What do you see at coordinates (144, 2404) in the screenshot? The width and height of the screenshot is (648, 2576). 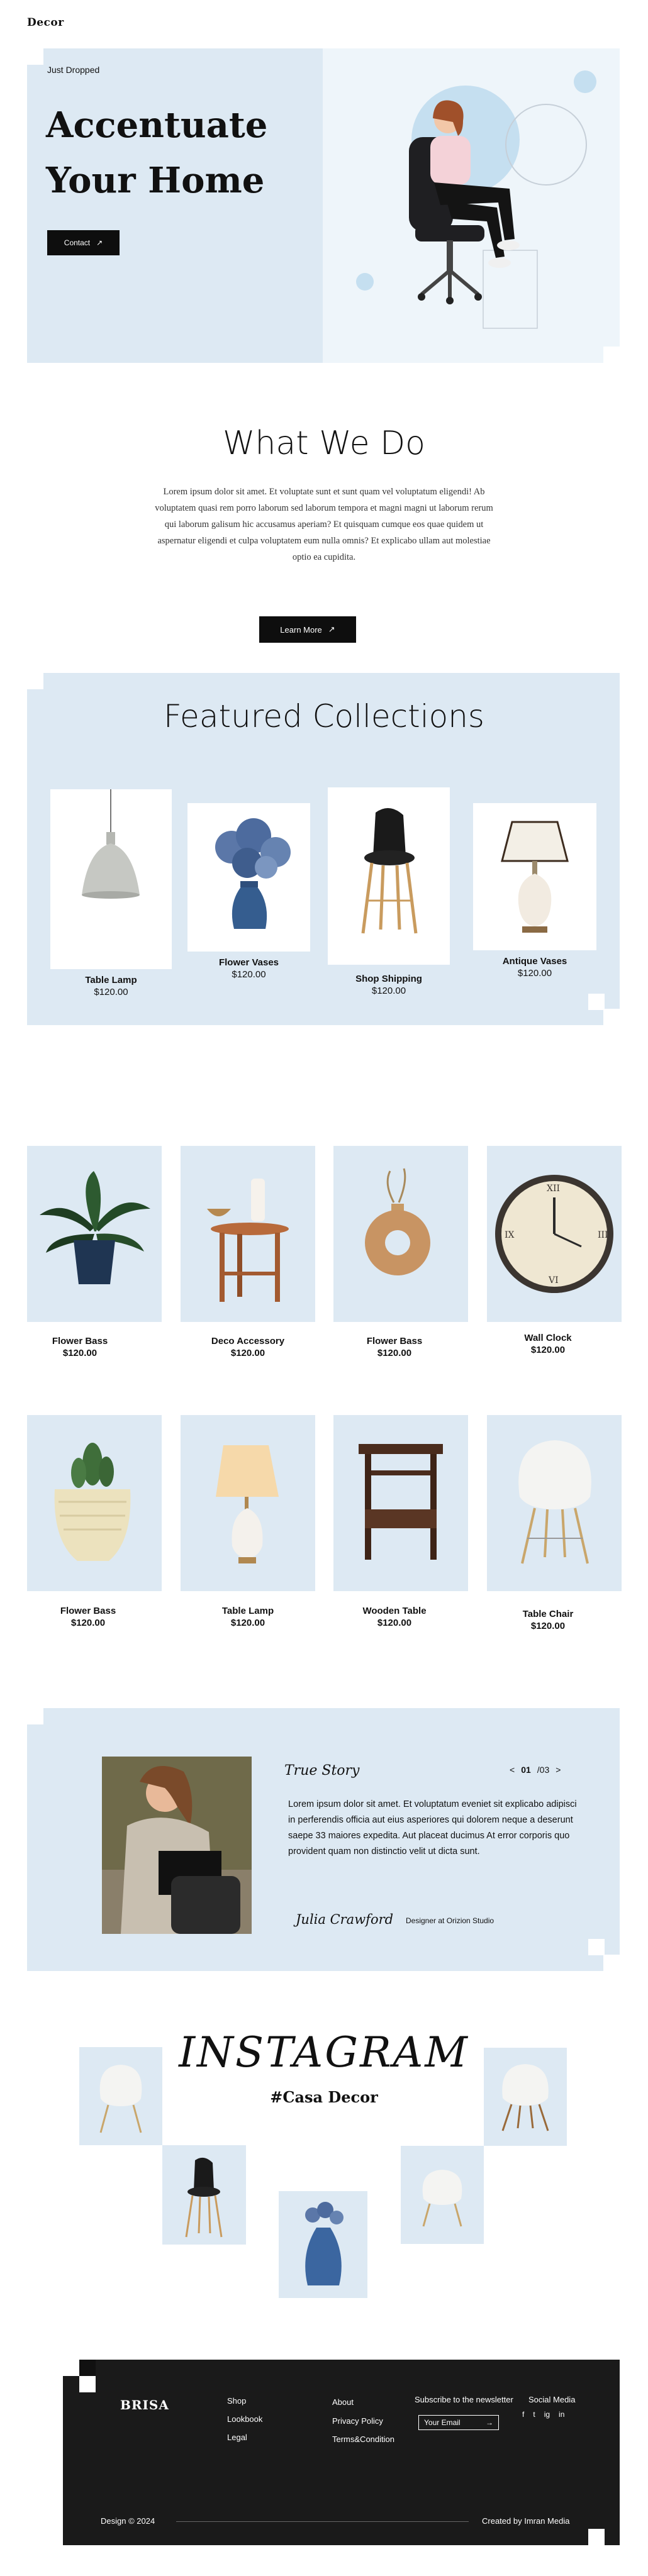 I see `footer-brand: BRISA` at bounding box center [144, 2404].